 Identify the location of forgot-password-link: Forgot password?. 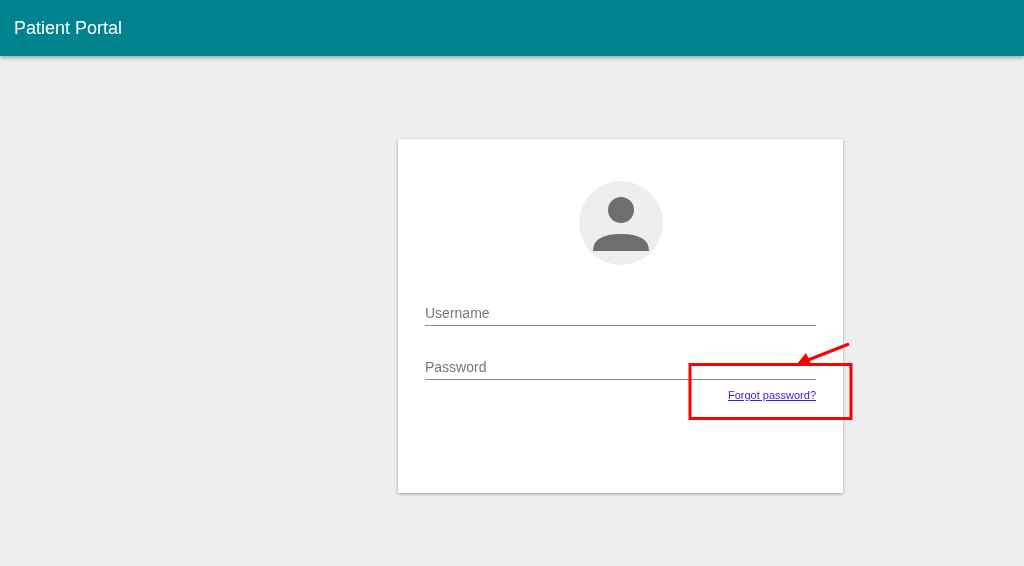
(771, 395).